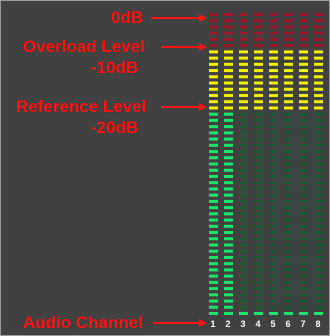 The width and height of the screenshot is (330, 336). What do you see at coordinates (184, 47) in the screenshot?
I see `overload-level-arrow` at bounding box center [184, 47].